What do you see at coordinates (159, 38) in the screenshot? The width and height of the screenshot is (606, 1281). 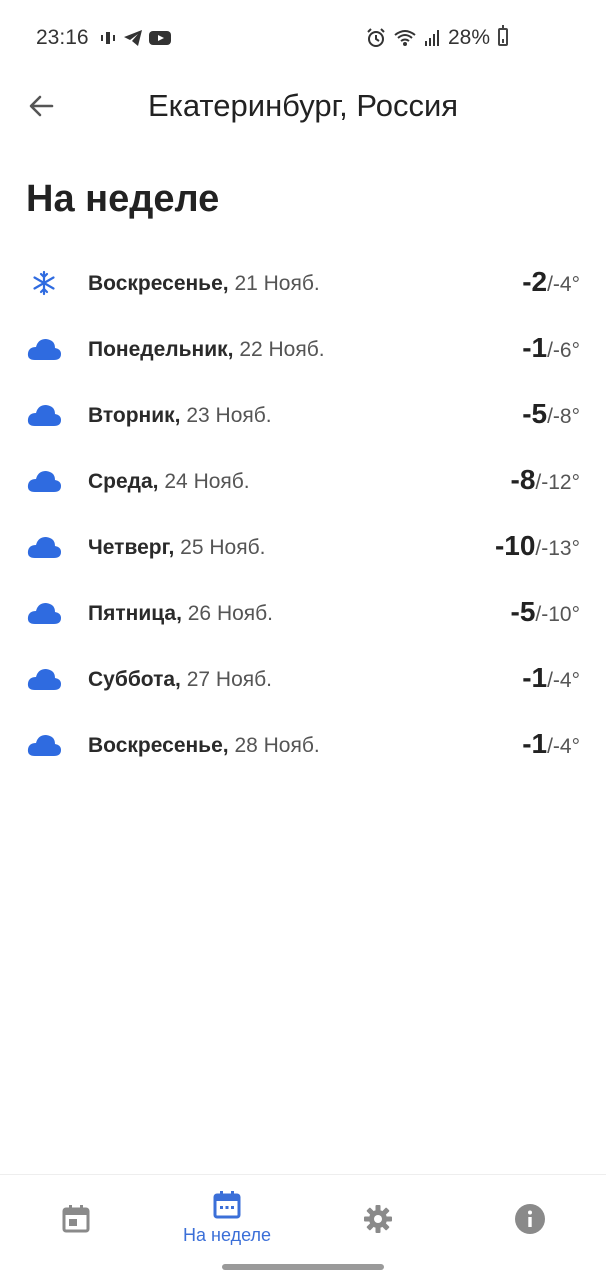 I see `youtube-icon` at bounding box center [159, 38].